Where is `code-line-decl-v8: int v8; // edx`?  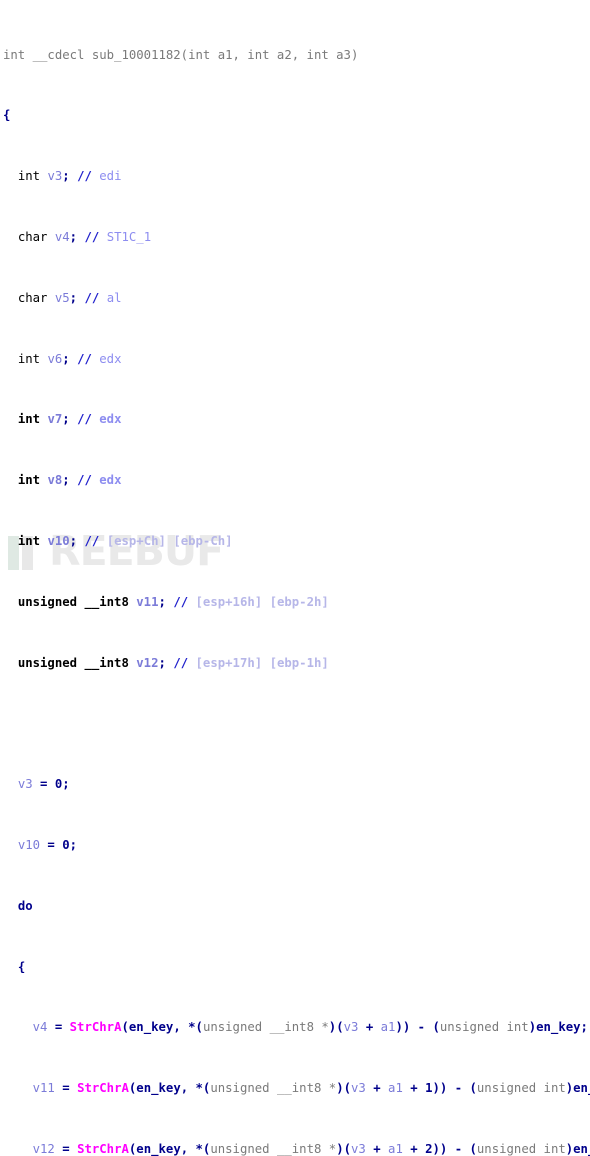 code-line-decl-v8: int v8; // edx is located at coordinates (296, 480).